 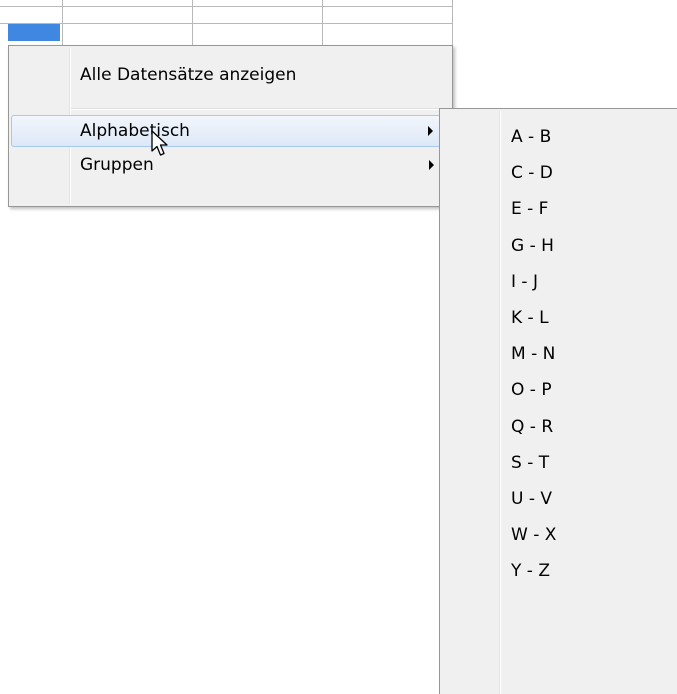 I want to click on submenu-item: K - L, so click(x=559, y=318).